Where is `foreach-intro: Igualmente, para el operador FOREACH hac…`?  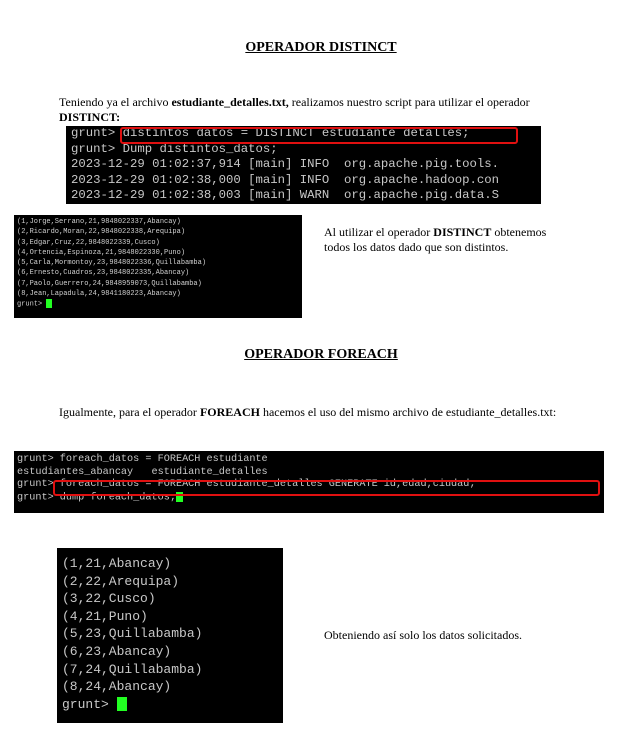
foreach-intro: Igualmente, para el operador FOREACH hac… is located at coordinates (309, 412).